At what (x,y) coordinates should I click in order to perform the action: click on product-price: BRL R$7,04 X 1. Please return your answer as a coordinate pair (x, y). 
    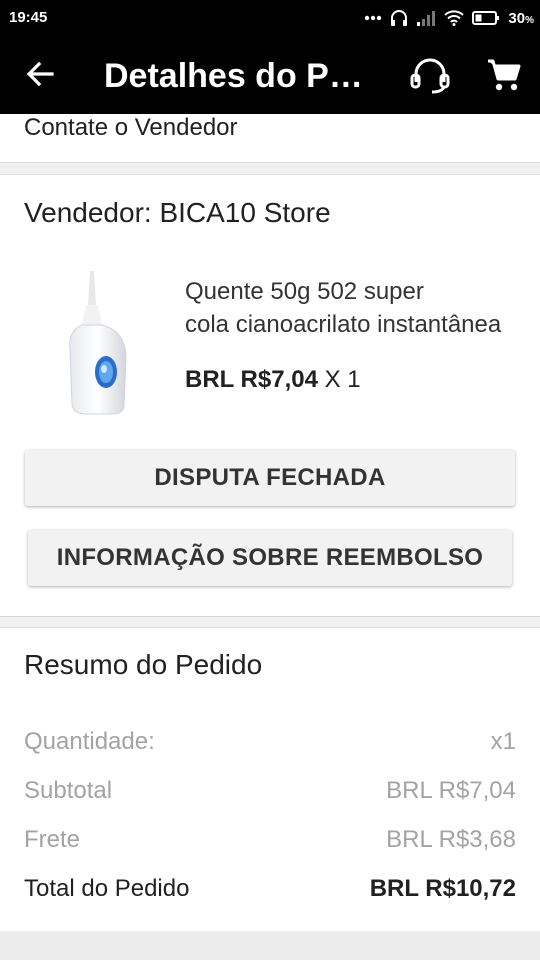
    Looking at the image, I should click on (273, 380).